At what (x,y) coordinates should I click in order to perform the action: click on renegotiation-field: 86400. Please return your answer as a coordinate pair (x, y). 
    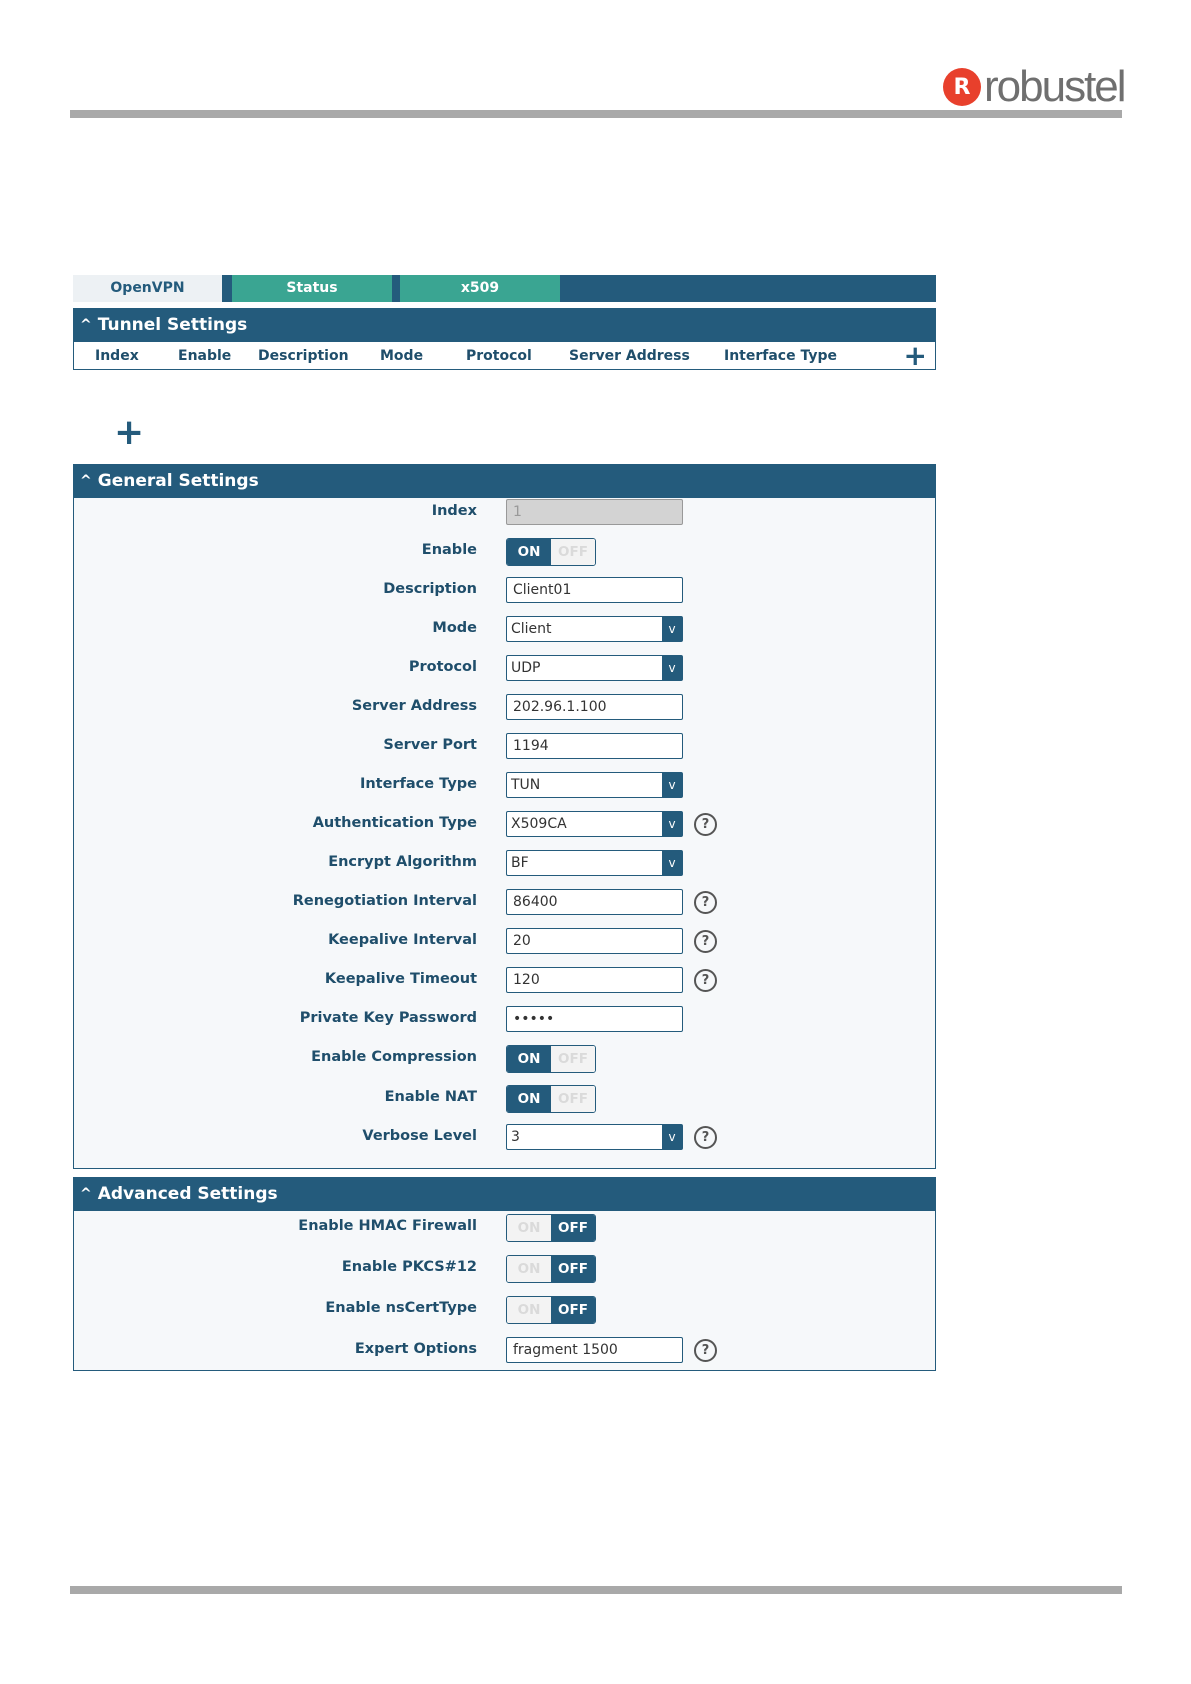
    Looking at the image, I should click on (594, 902).